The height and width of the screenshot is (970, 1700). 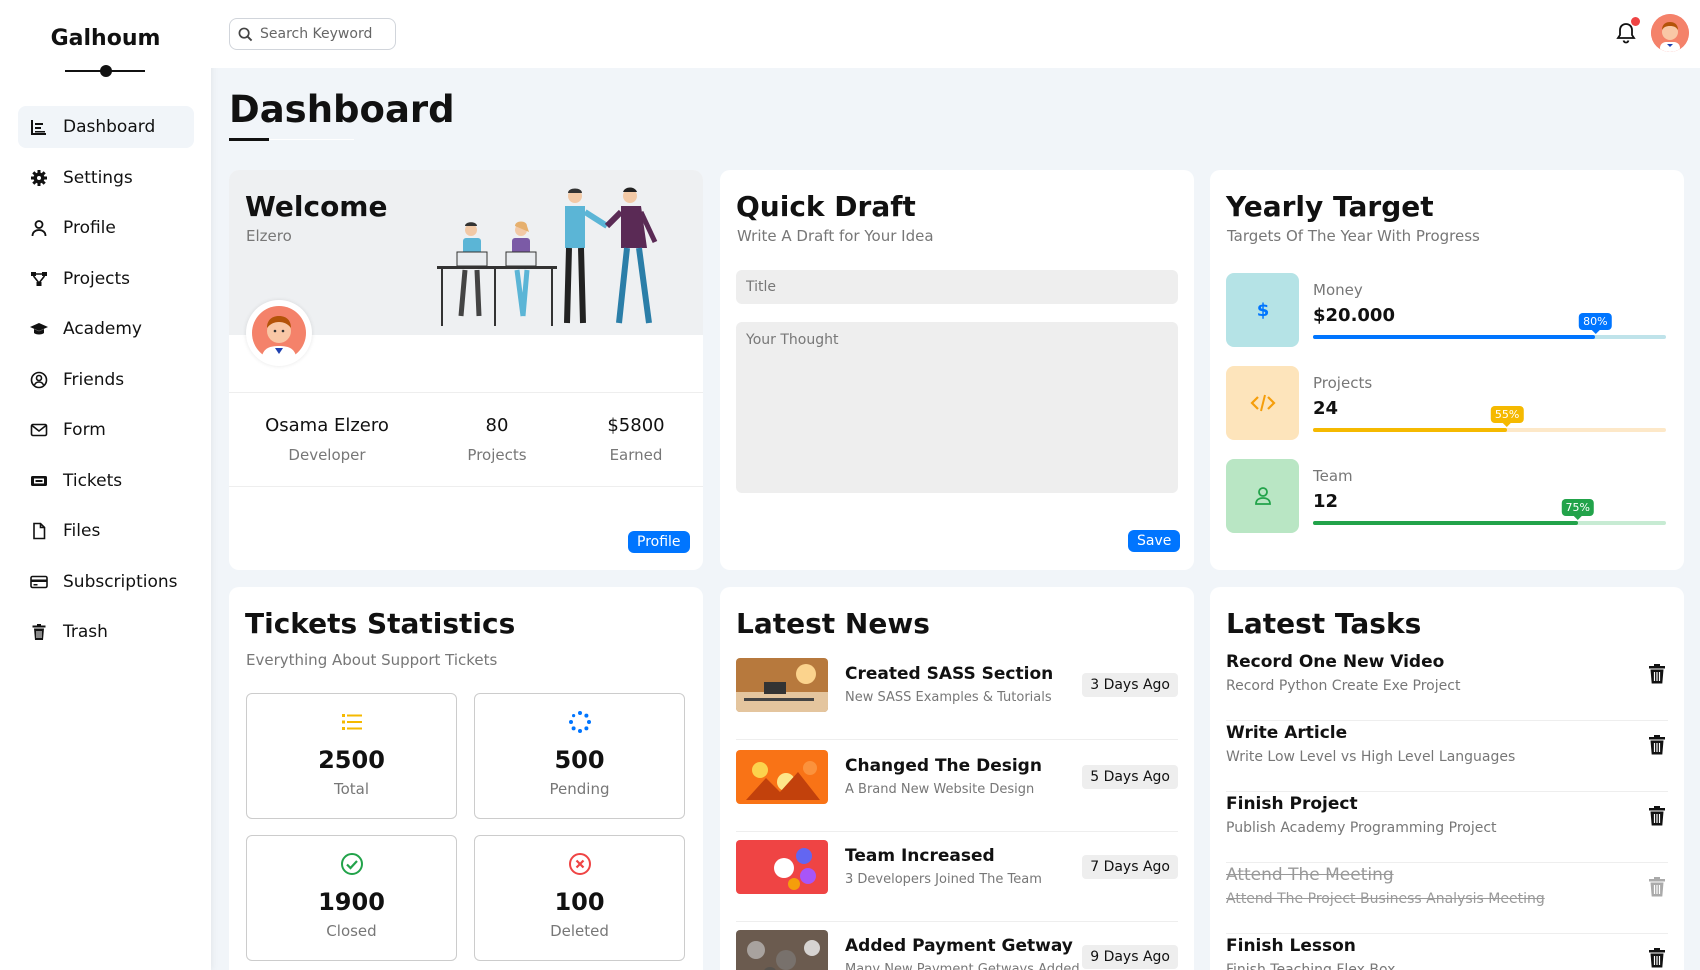 I want to click on ticket-number: 500, so click(x=579, y=760).